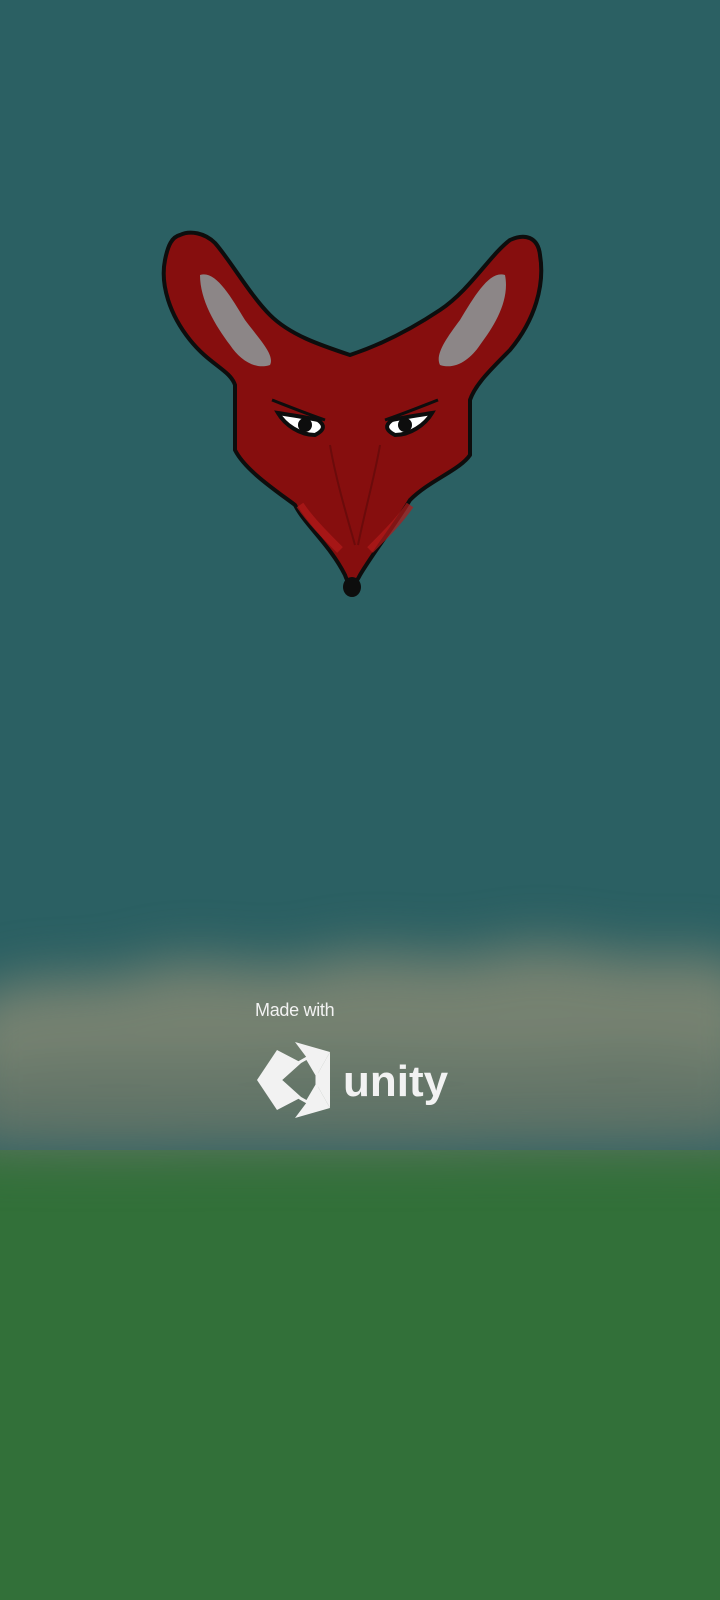 This screenshot has height=1600, width=720. I want to click on made-with-label: Made with, so click(295, 1010).